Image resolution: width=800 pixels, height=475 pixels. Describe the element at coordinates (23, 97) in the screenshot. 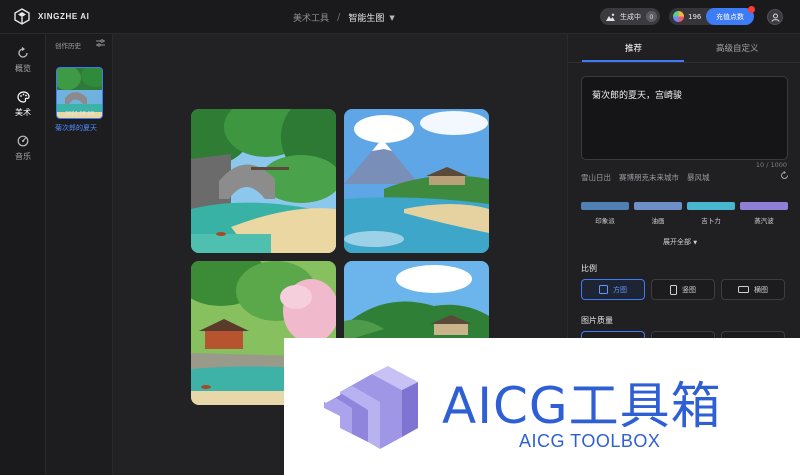

I see `palette-icon` at that location.